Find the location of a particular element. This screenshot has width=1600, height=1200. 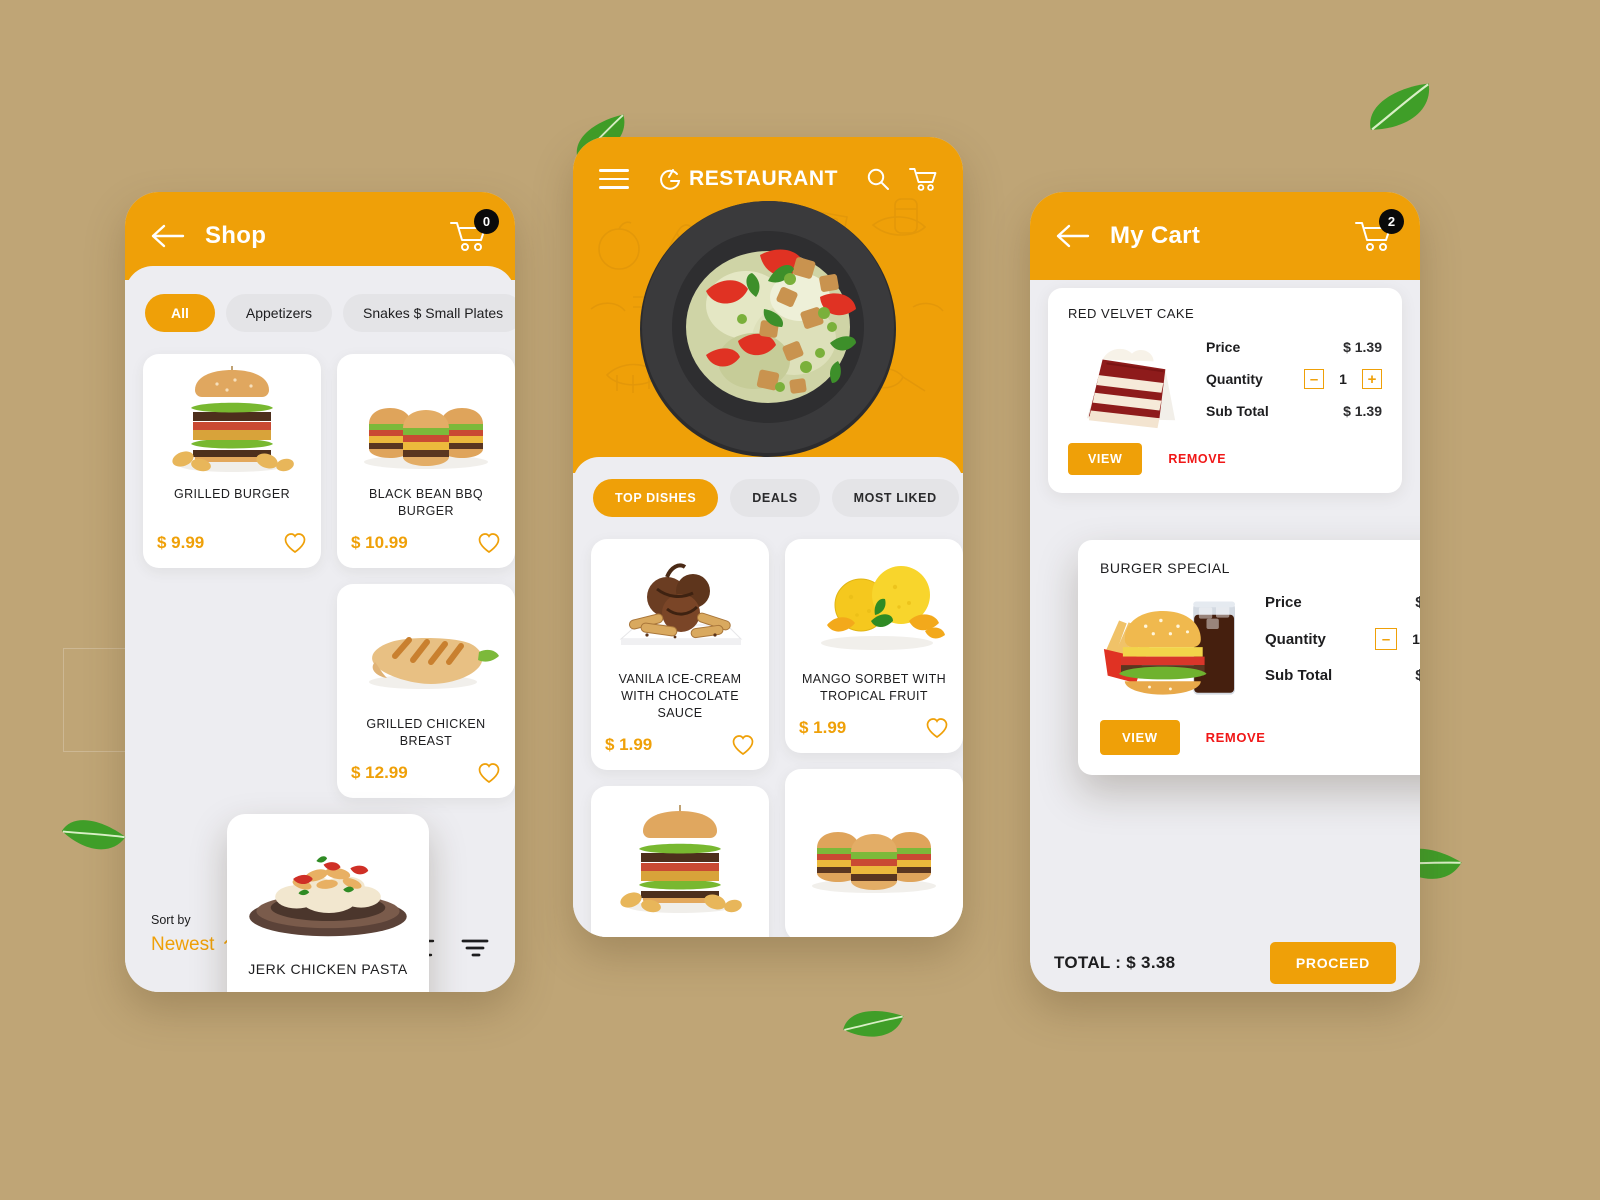

hamburger-icon is located at coordinates (614, 179).